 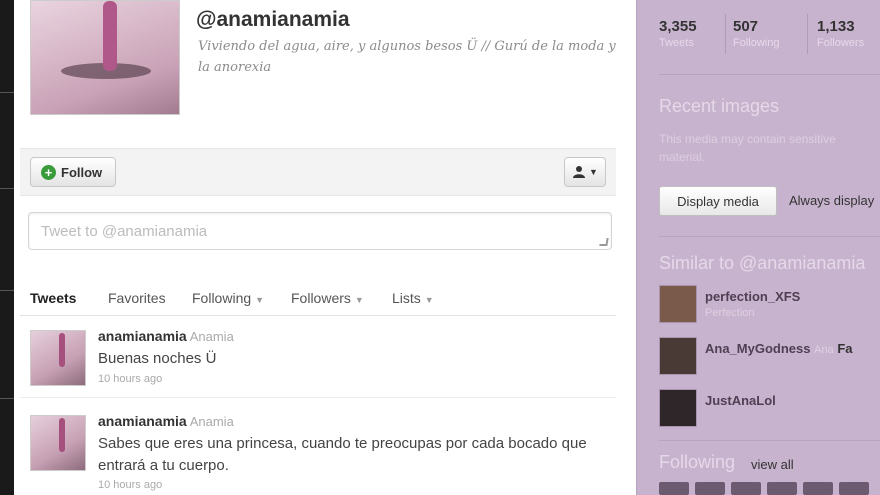 I want to click on resize-grip-icon, so click(x=604, y=242).